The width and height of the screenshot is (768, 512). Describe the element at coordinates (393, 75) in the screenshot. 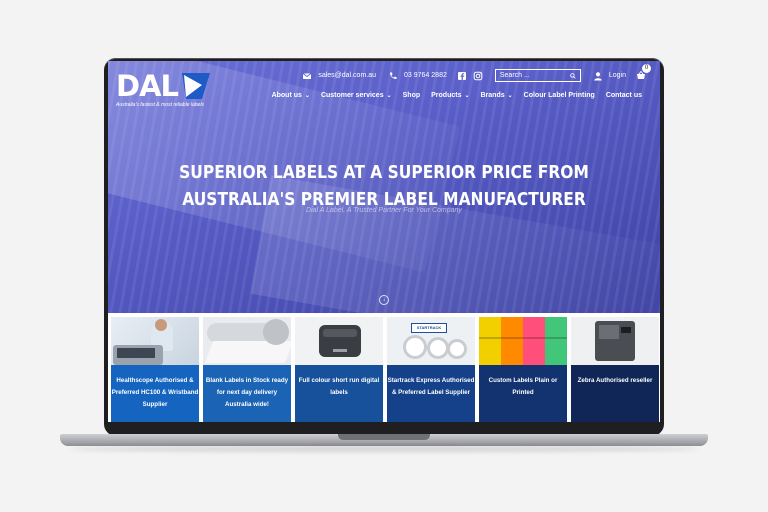

I see `phone-icon` at that location.